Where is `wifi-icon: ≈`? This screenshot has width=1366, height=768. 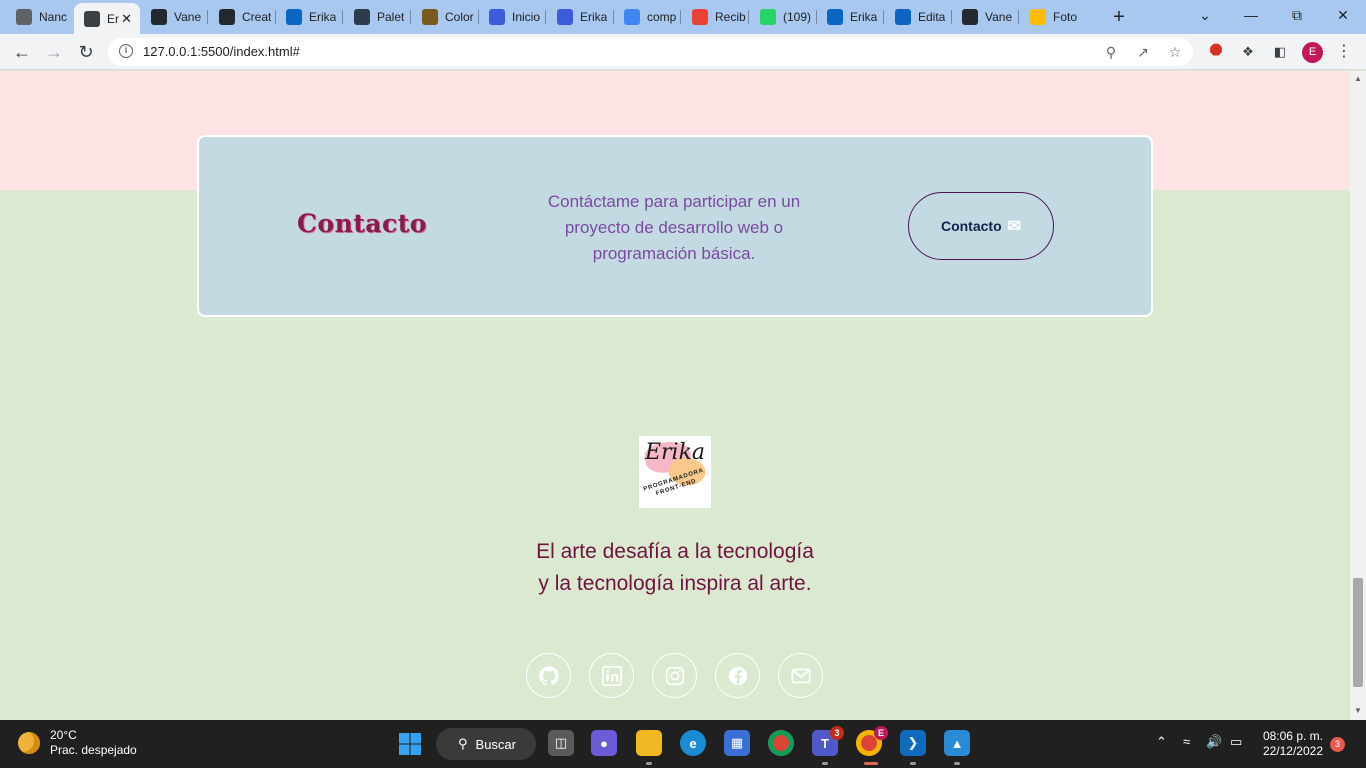
wifi-icon: ≈ is located at coordinates (1186, 741).